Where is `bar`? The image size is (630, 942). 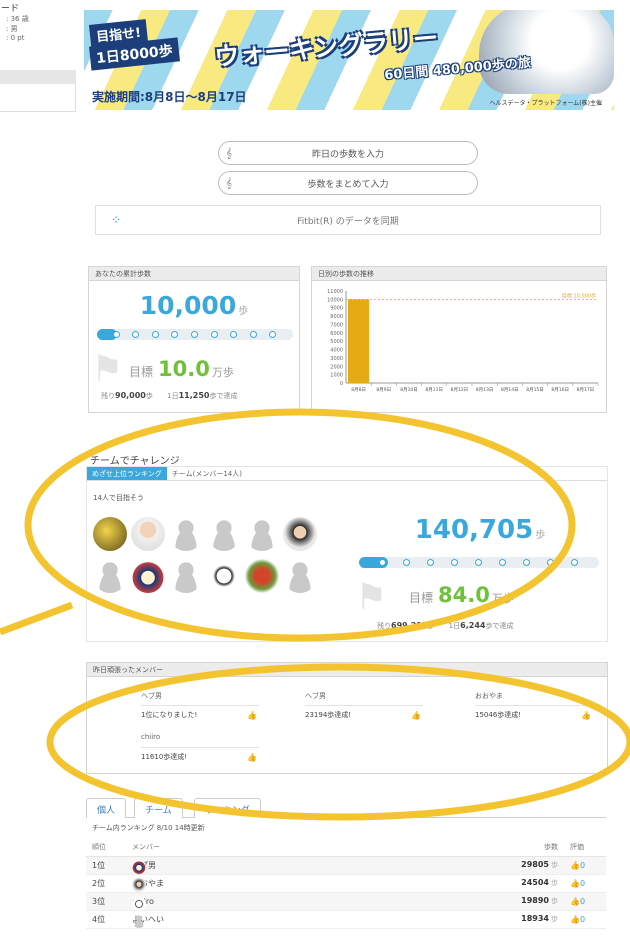 bar is located at coordinates (359, 341).